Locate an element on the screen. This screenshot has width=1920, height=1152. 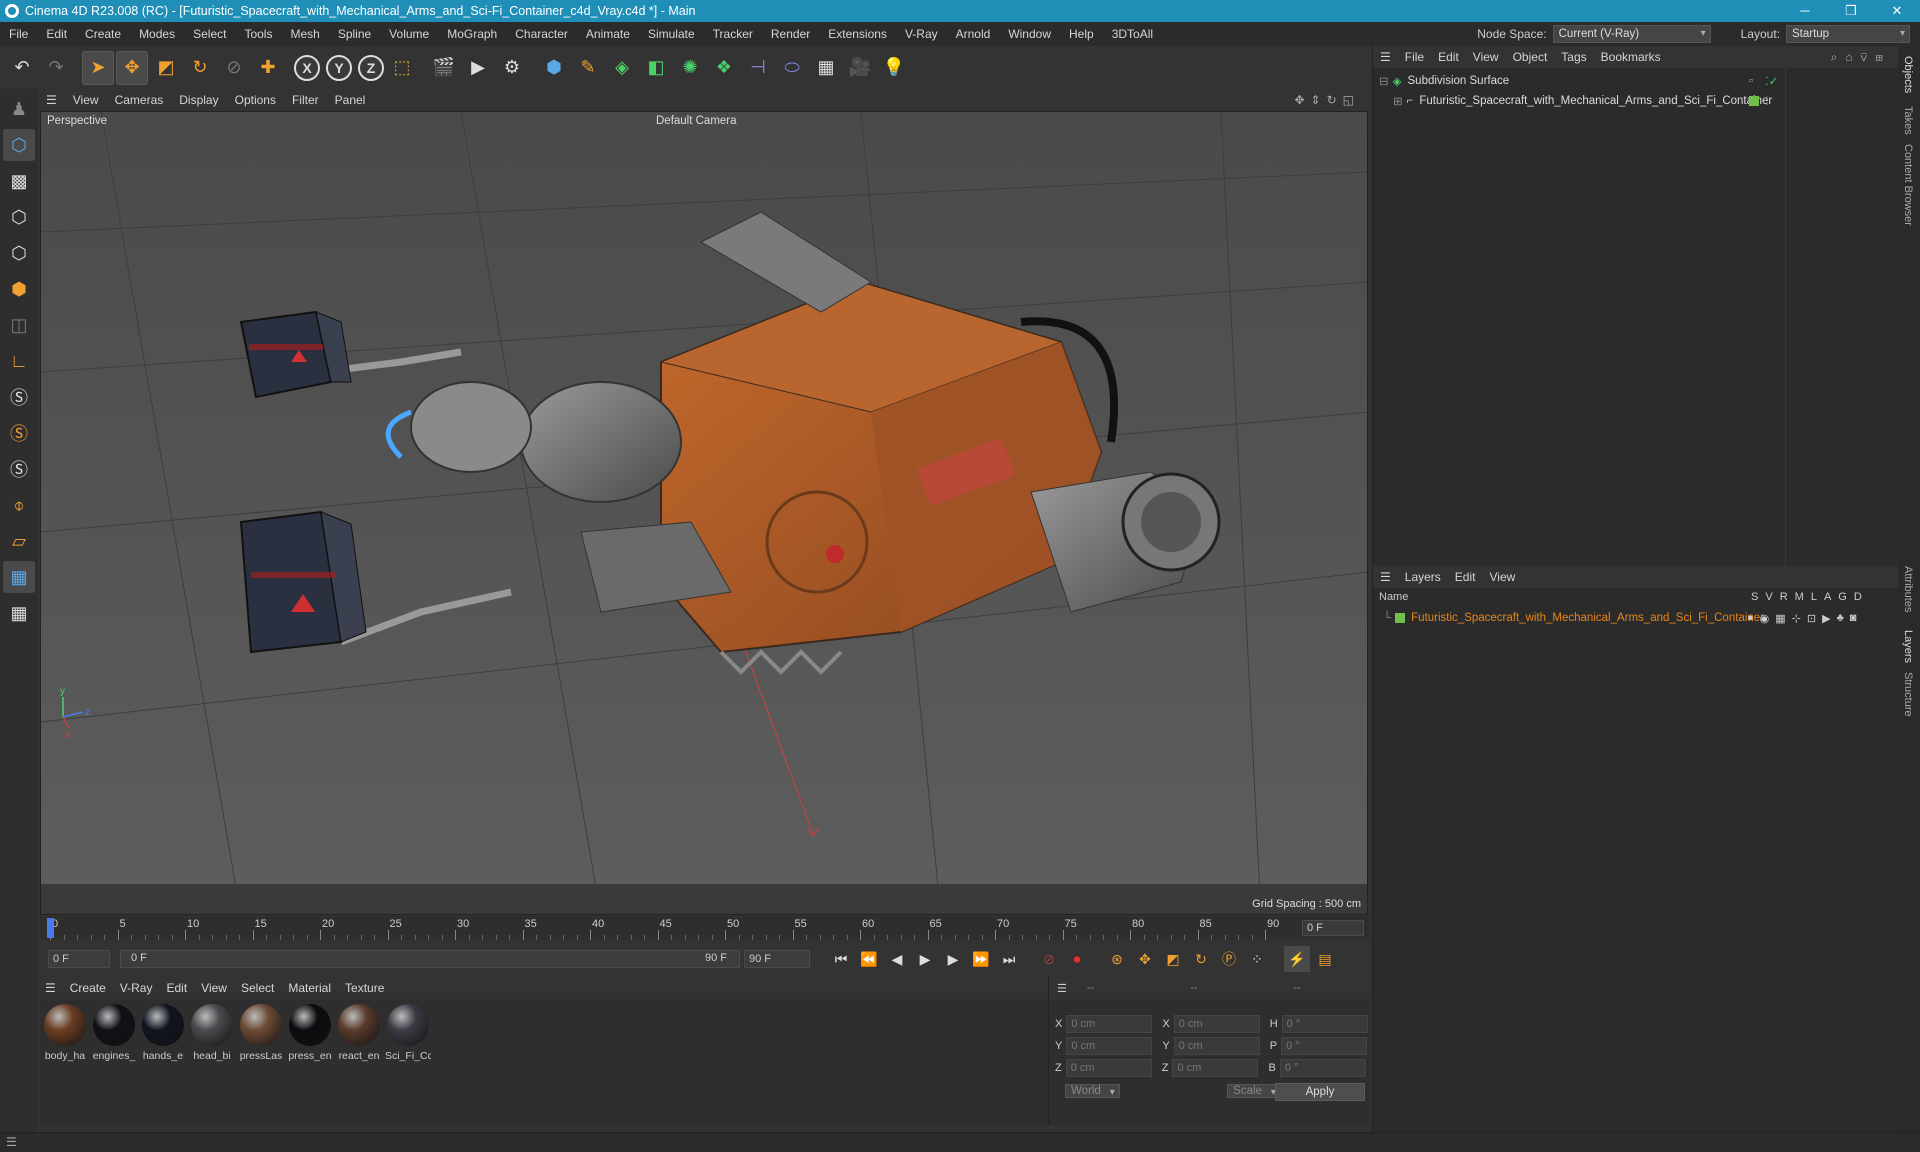
material-swatch: head_bi is located at coordinates (212, 1033).